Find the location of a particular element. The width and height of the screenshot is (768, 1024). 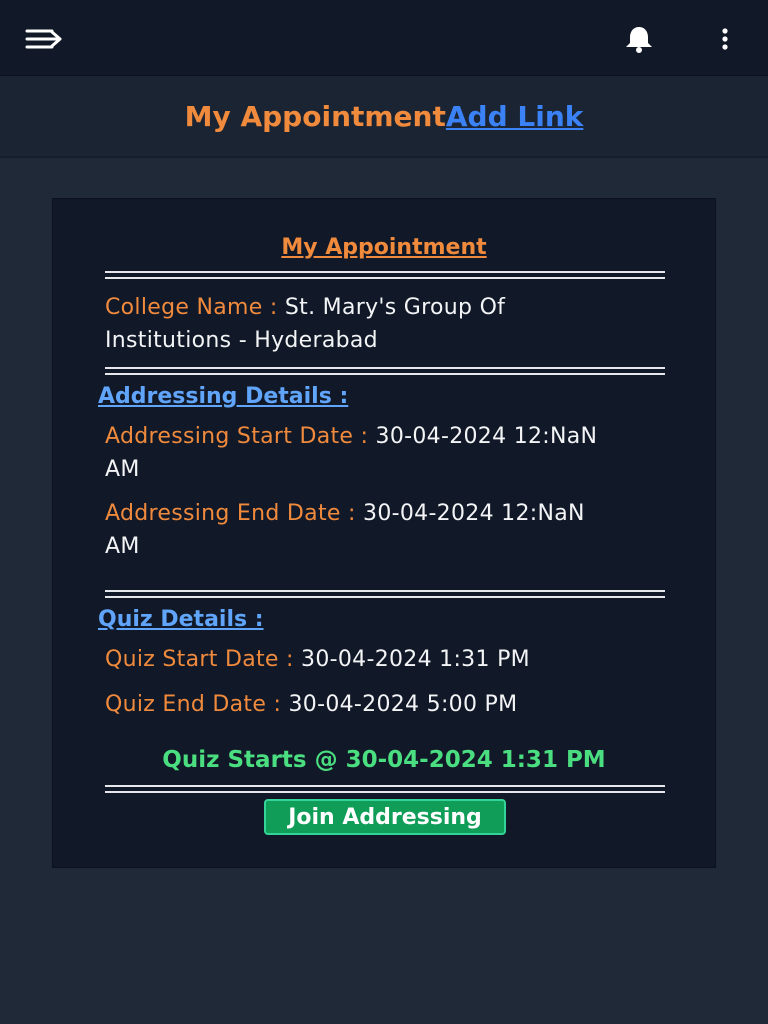

quiz-end-value: 30-04-2024 5:00 PM is located at coordinates (403, 704).